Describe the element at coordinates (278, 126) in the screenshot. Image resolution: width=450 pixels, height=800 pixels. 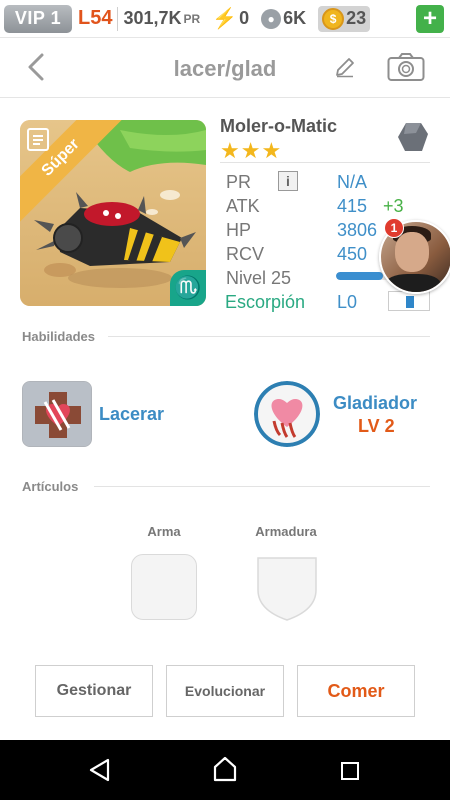
I see `pet-name: Moler-o-Matic` at that location.